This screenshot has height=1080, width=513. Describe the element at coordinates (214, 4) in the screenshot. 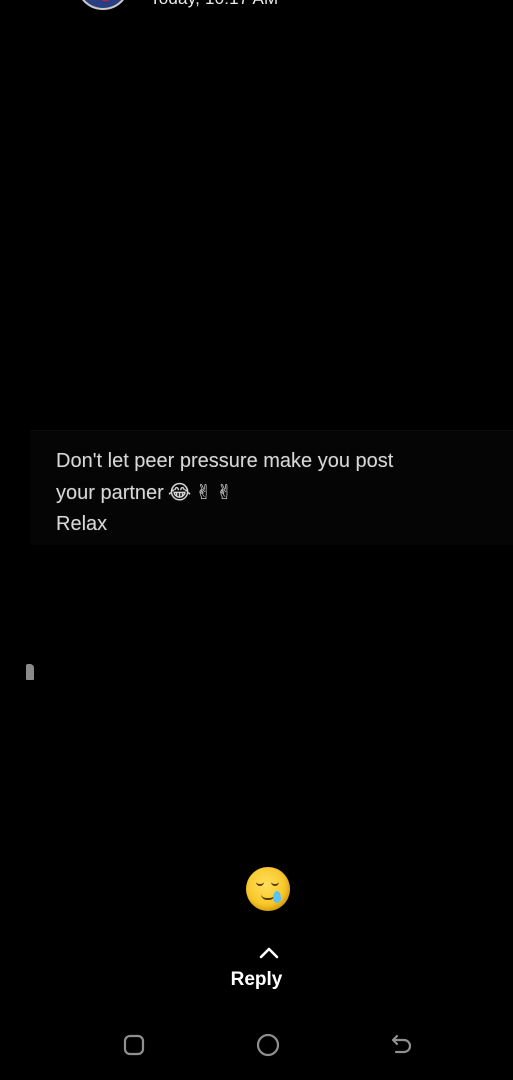

I see `status-timestamp: Today, 10:17 AM` at that location.